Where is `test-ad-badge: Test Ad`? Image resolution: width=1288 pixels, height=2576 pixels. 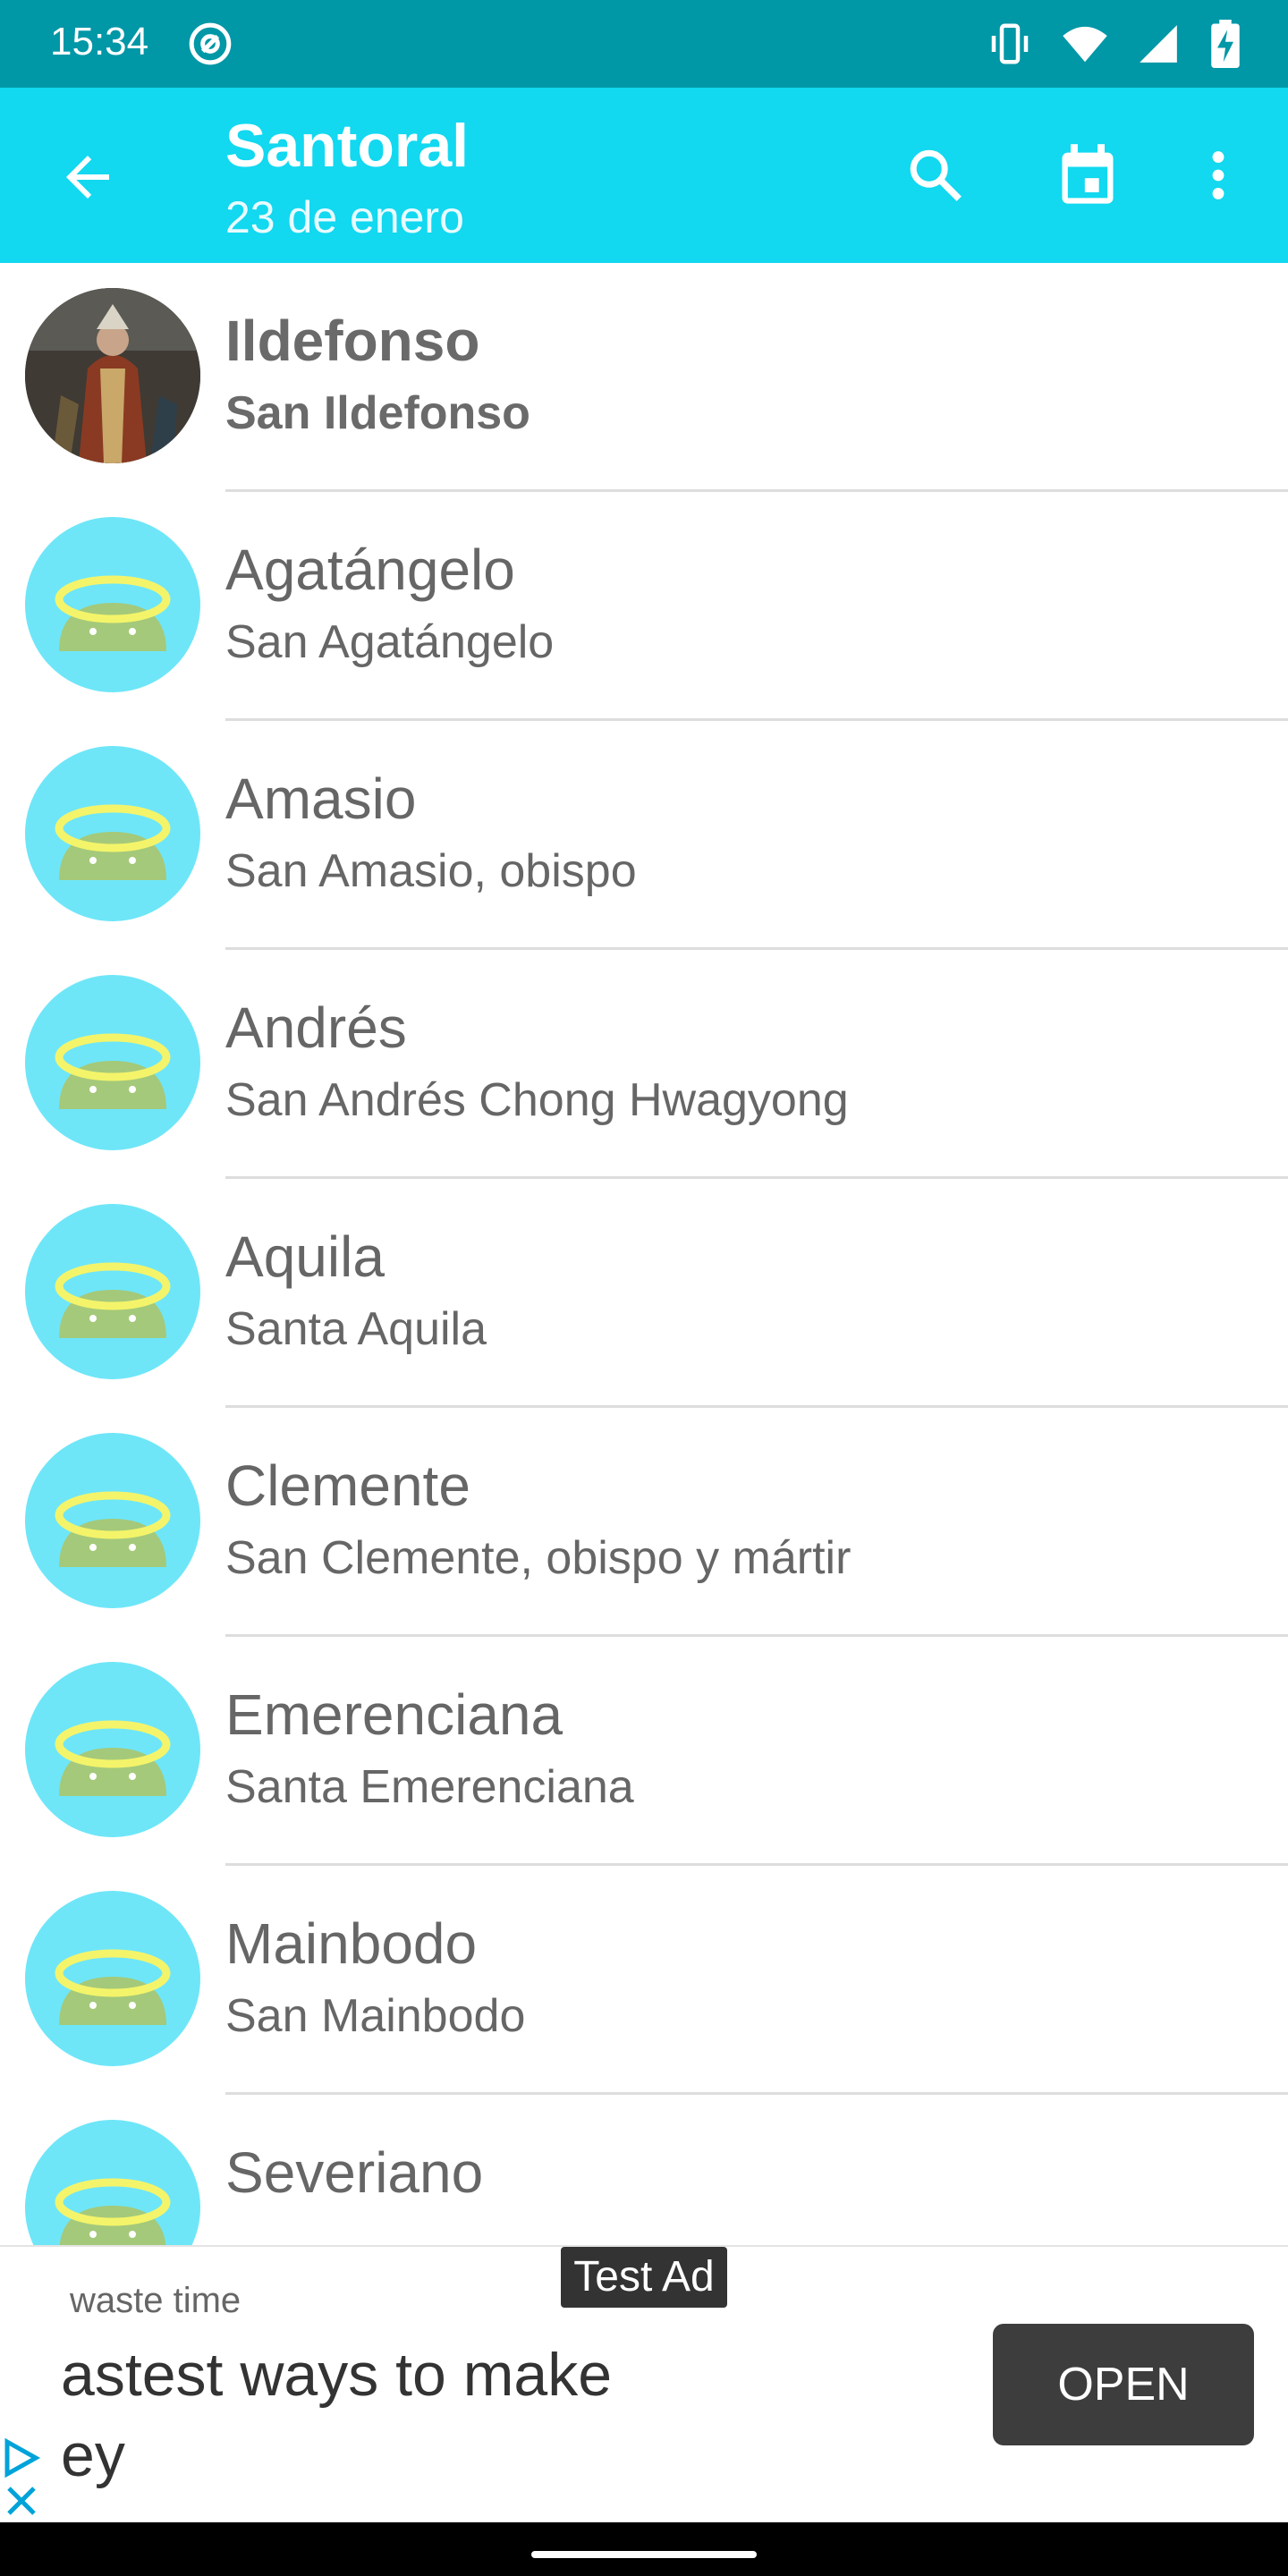
test-ad-badge: Test Ad is located at coordinates (644, 2277).